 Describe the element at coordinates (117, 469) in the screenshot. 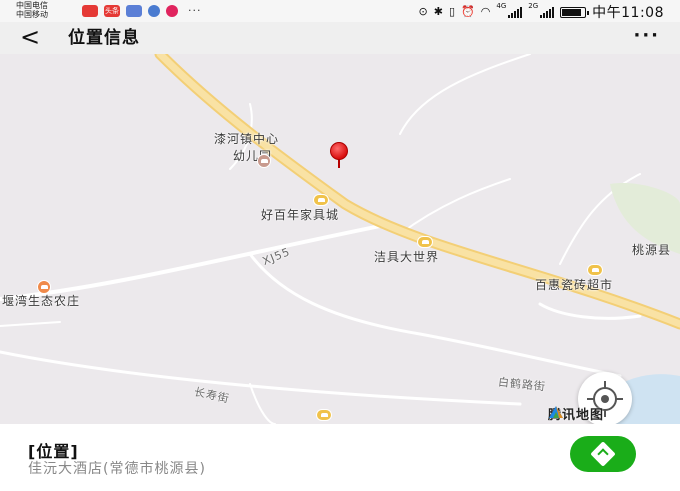

I see `place-address: 佳沅大酒店(常德市桃源县)` at that location.